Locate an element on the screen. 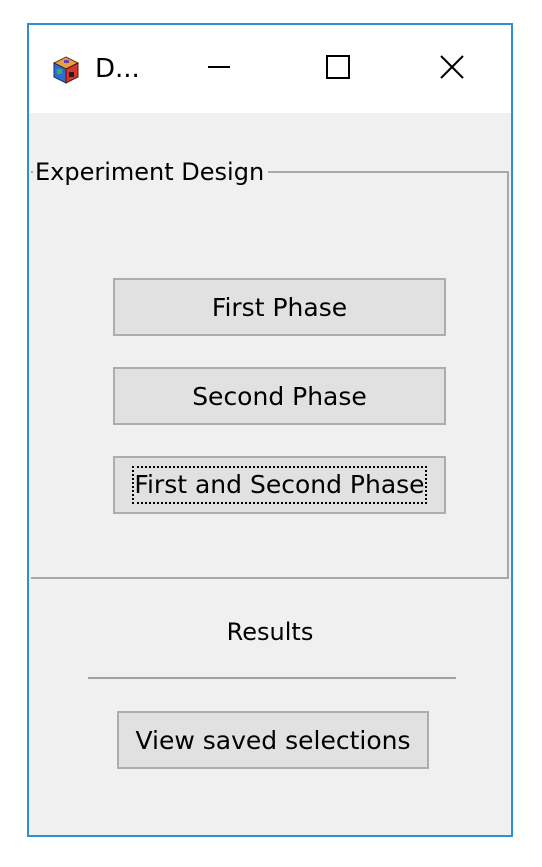 This screenshot has height=867, width=542. second-phase-label: Second Phase is located at coordinates (279, 396).